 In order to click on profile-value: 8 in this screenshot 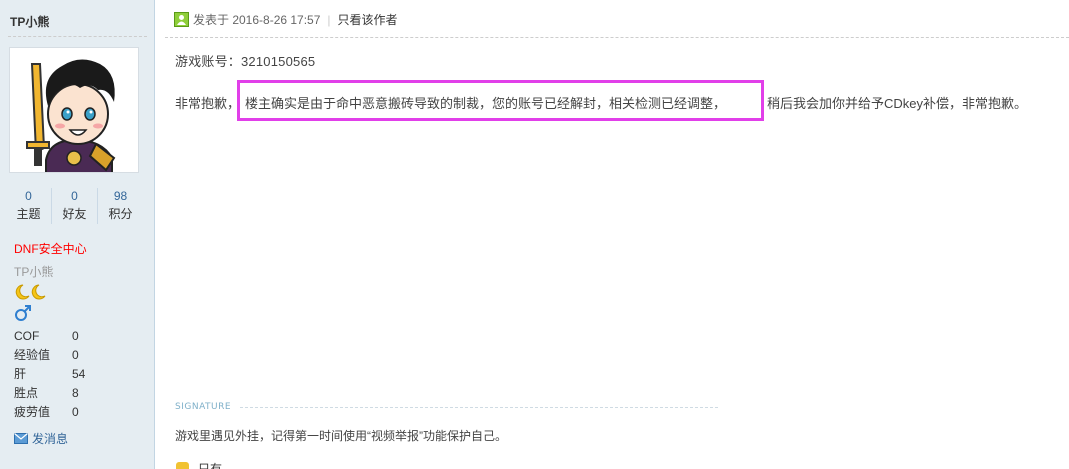, I will do `click(75, 393)`.